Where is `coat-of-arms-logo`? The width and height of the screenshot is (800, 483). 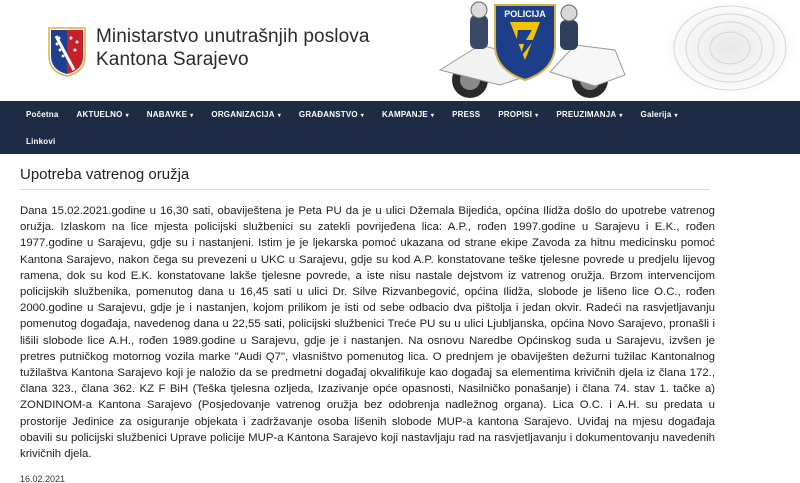
coat-of-arms-logo is located at coordinates (67, 52).